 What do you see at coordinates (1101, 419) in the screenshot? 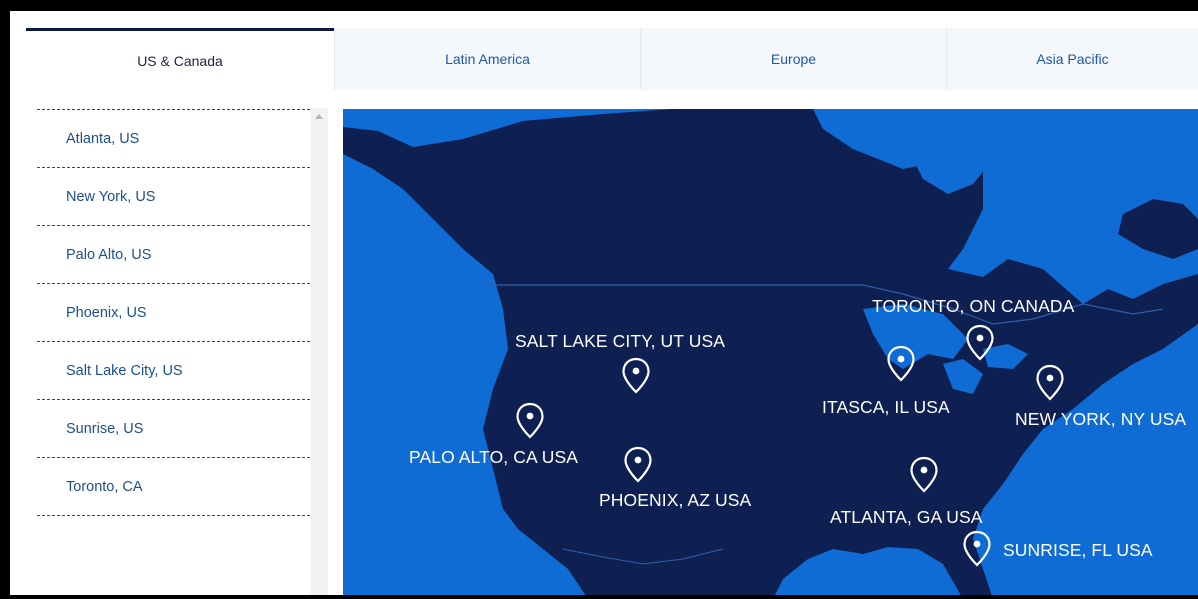
I see `map-label-new-york: NEW YORK, NY USA` at bounding box center [1101, 419].